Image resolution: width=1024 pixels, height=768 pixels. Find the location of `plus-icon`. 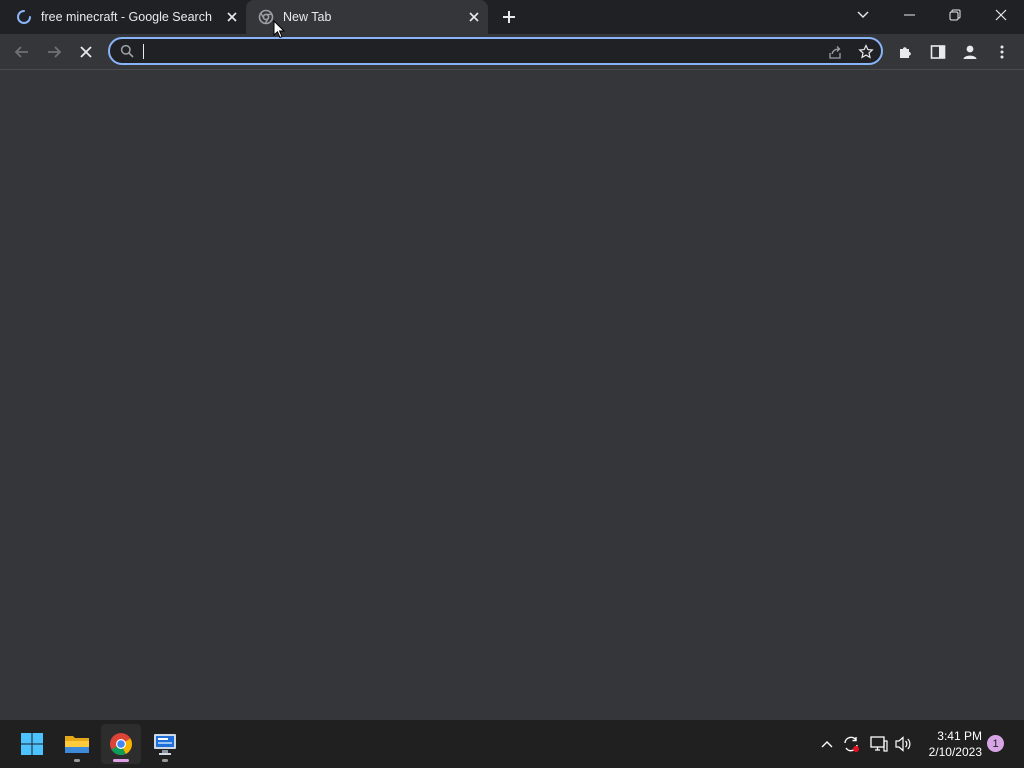

plus-icon is located at coordinates (509, 17).